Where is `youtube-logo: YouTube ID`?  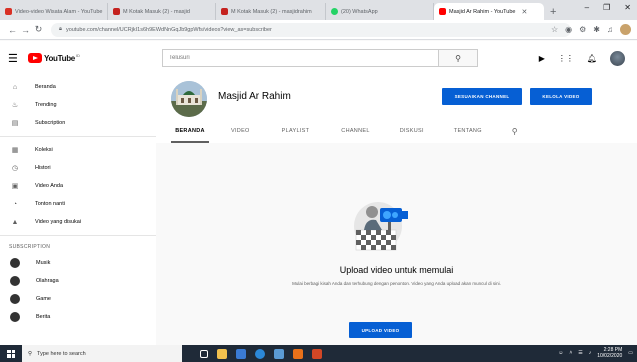
youtube-logo: YouTube ID is located at coordinates (54, 58).